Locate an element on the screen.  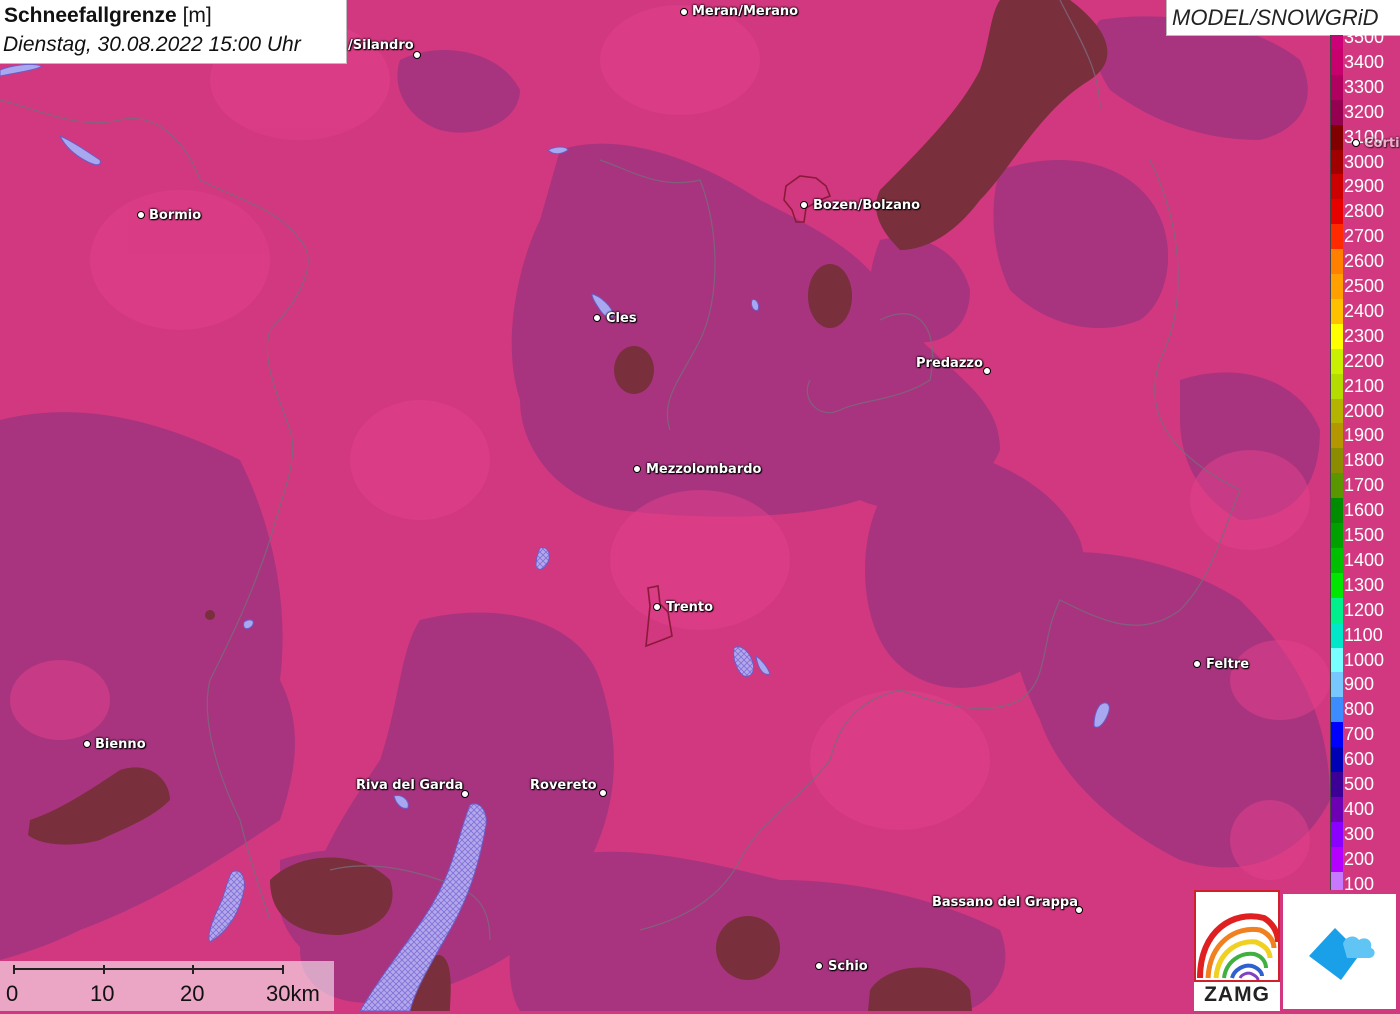
place-label-feltre: Feltre is located at coordinates (1228, 664).